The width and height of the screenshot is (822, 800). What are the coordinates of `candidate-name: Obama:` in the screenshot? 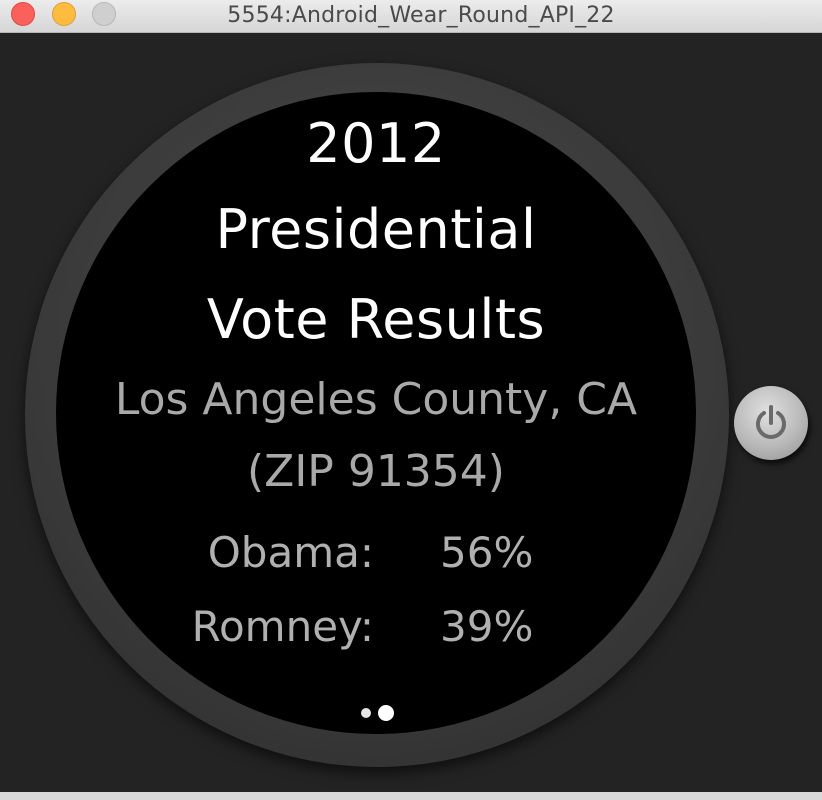 It's located at (290, 552).